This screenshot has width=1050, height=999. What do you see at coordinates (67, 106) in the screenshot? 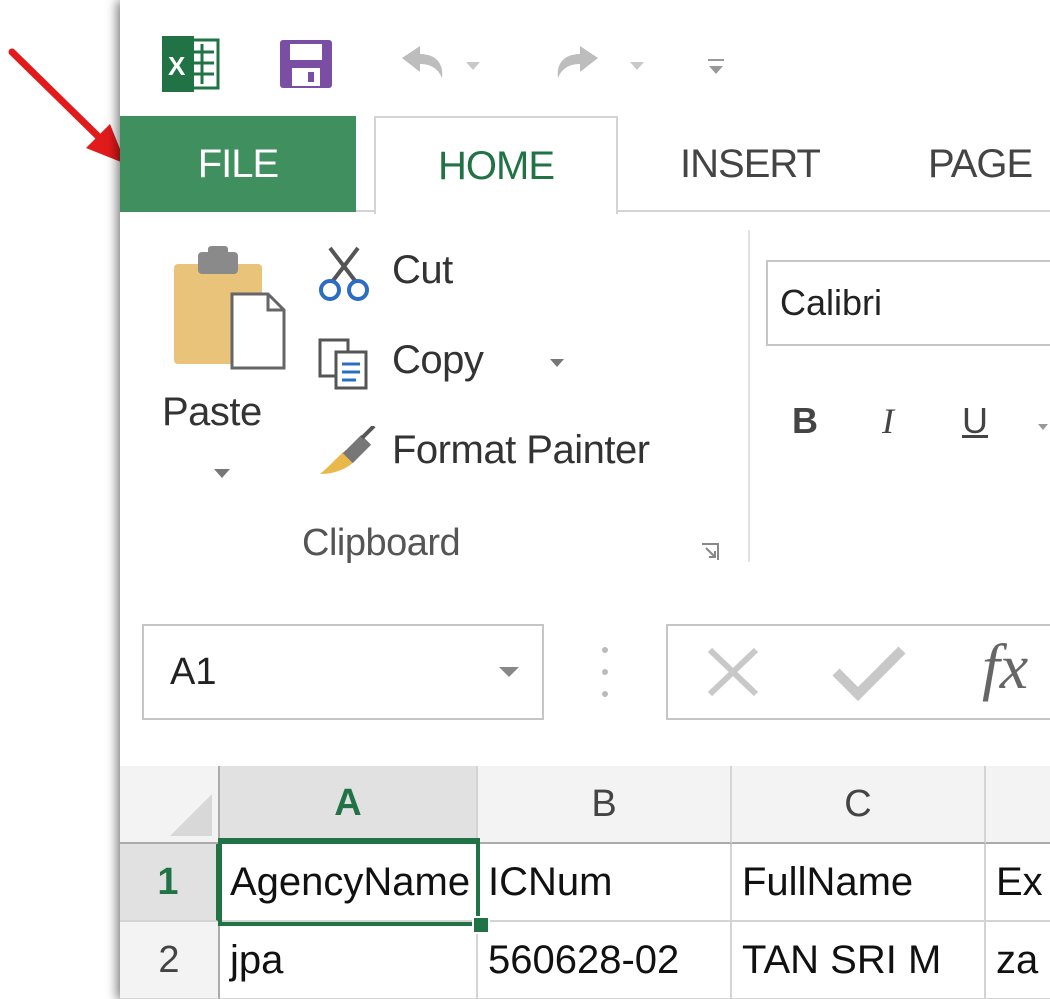
I see `red-arrow-icon` at bounding box center [67, 106].